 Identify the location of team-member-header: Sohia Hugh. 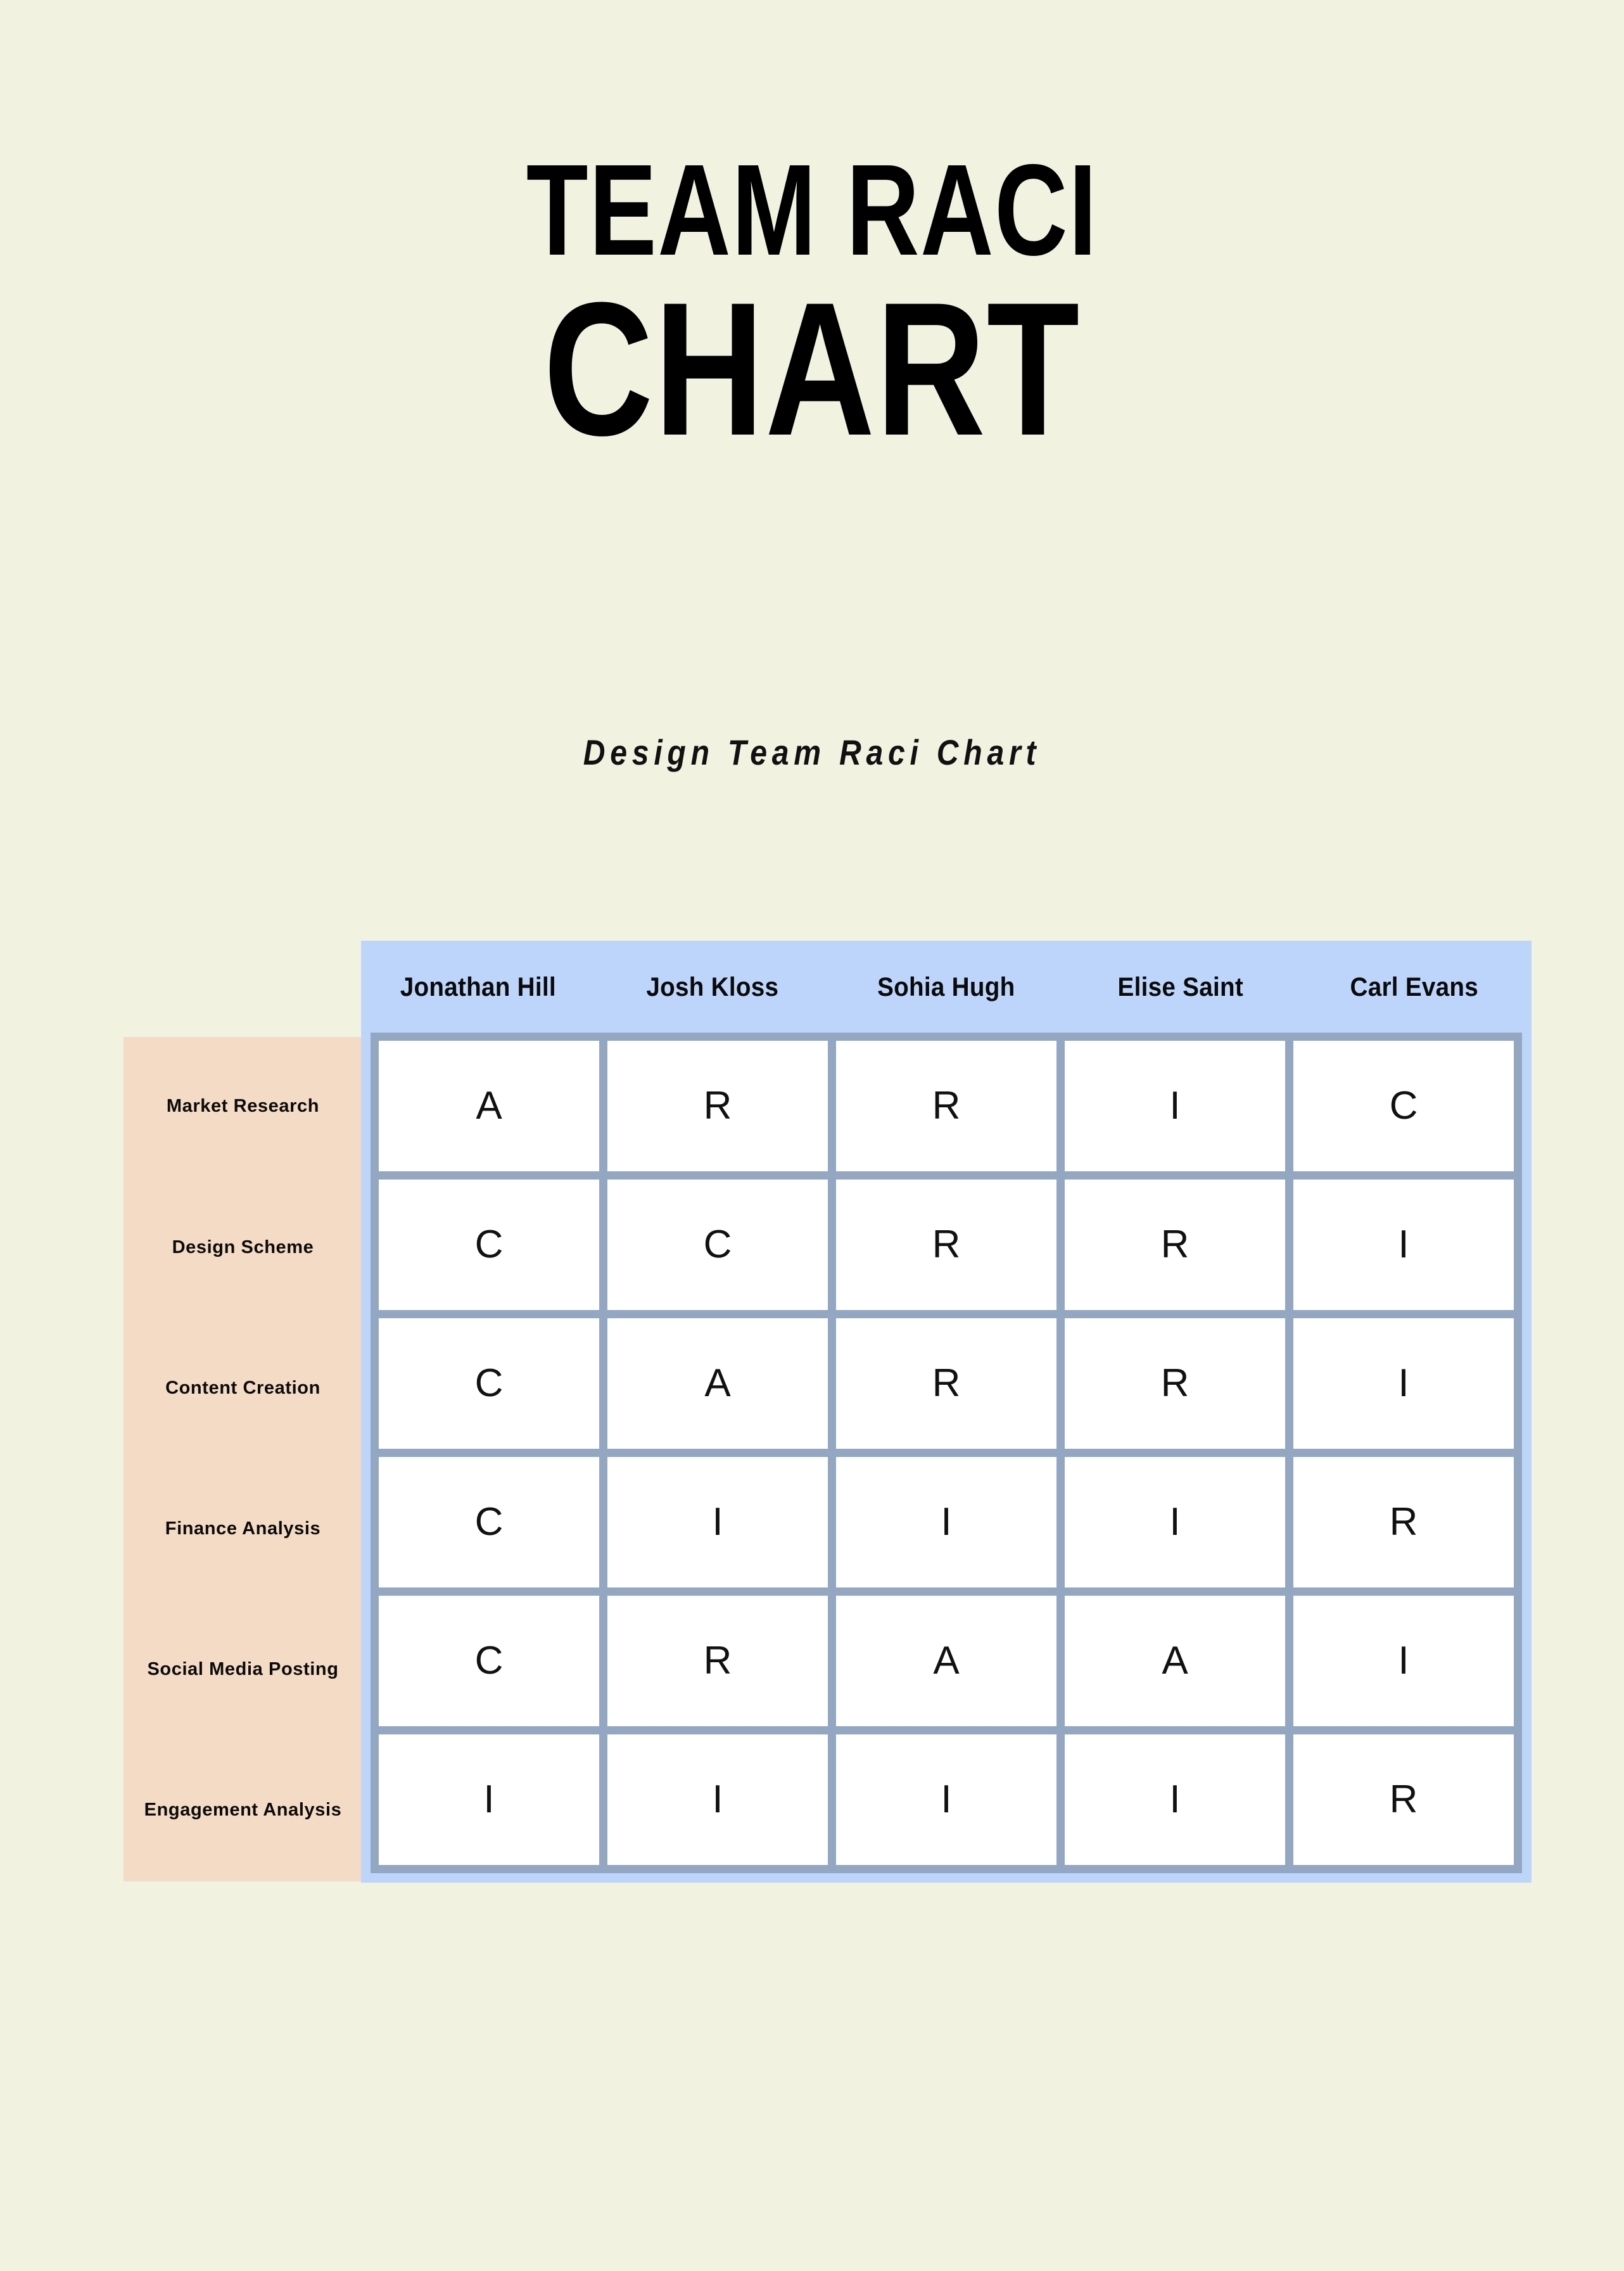
(946, 986).